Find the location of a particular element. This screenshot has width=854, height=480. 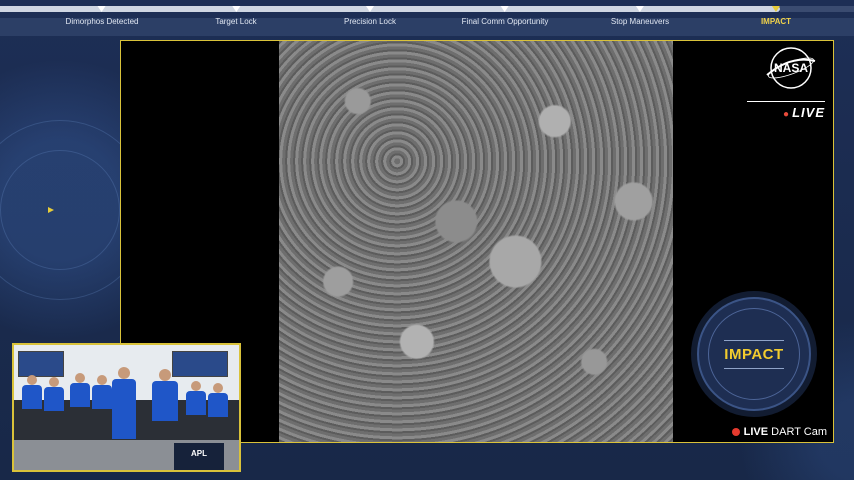

decorative-ring is located at coordinates (60, 210).